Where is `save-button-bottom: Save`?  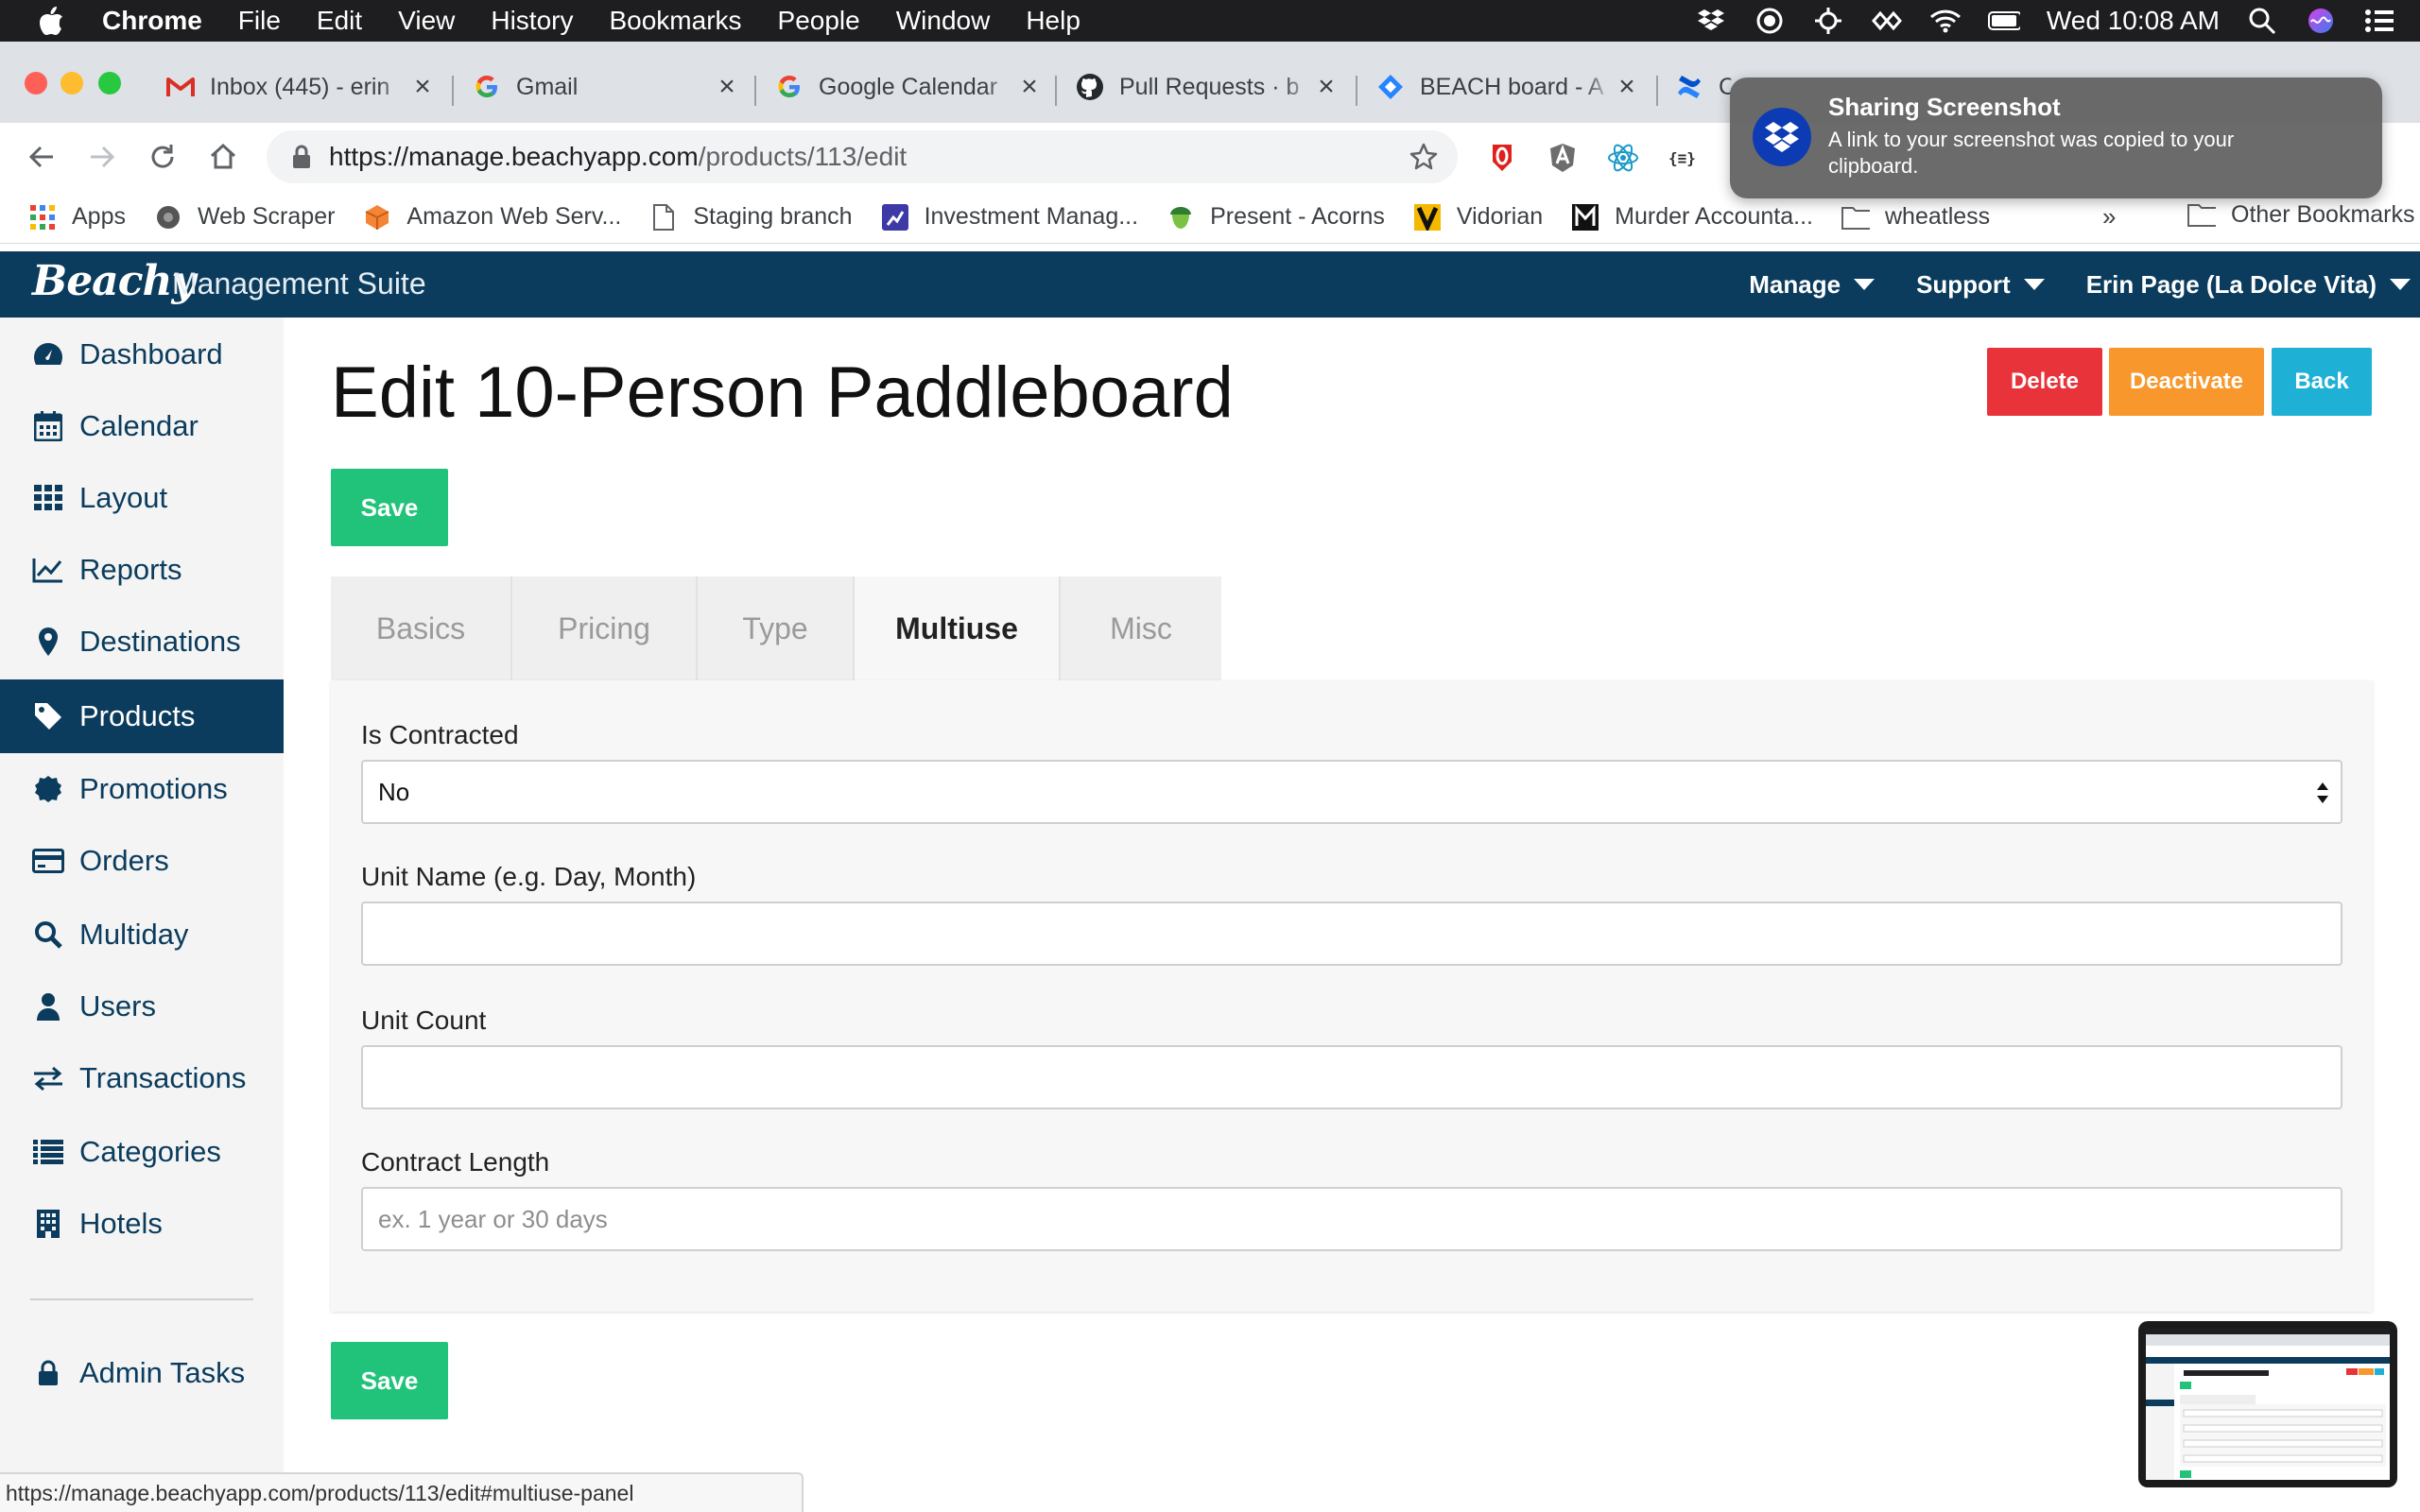 save-button-bottom: Save is located at coordinates (389, 1380).